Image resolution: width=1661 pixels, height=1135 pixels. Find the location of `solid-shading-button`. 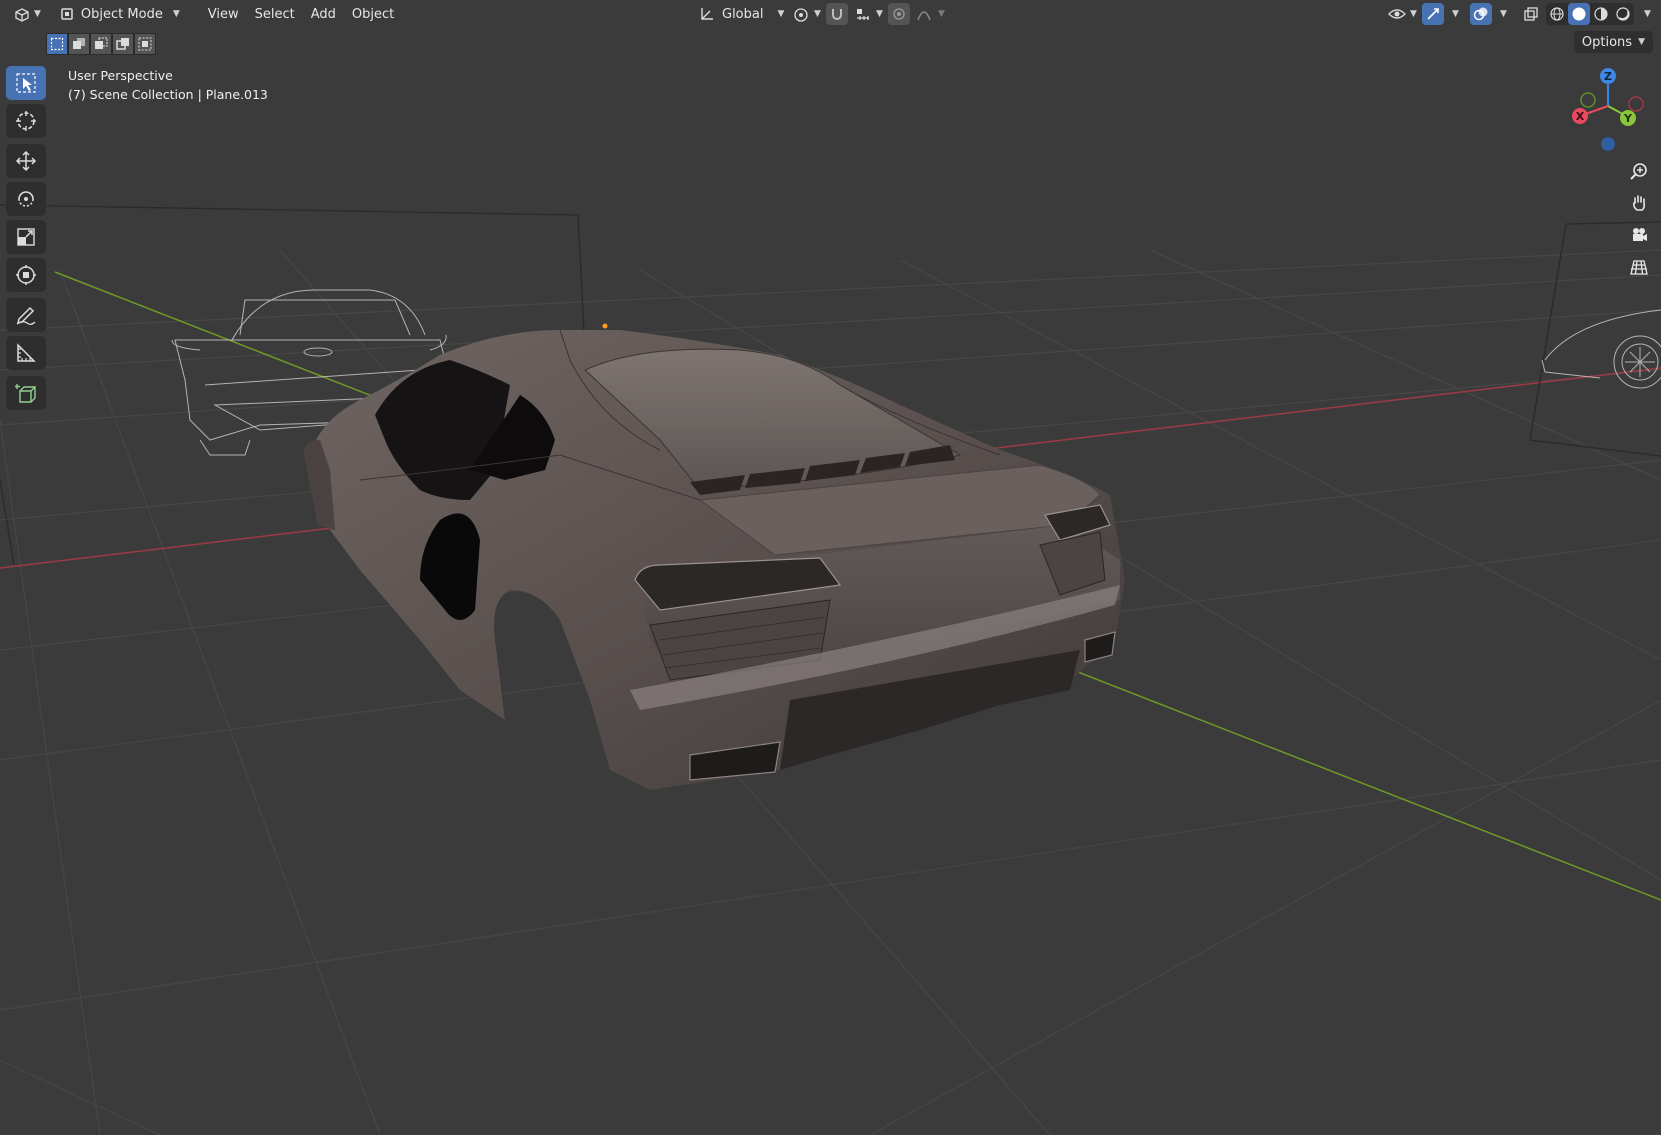

solid-shading-button is located at coordinates (1579, 14).